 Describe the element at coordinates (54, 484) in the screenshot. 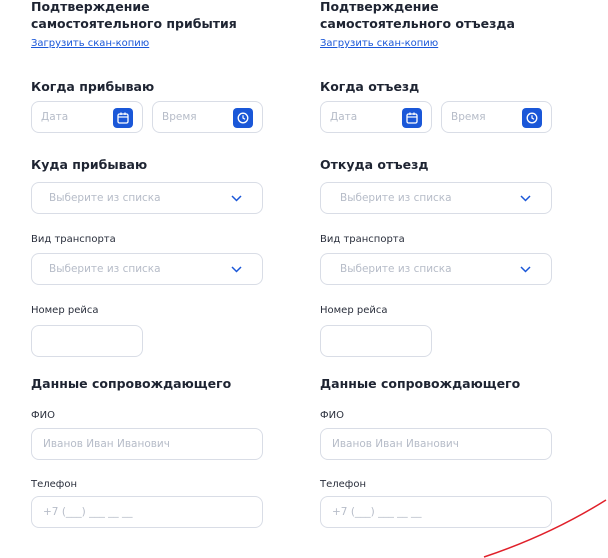

I see `arrival-phone-label: Телефон` at that location.